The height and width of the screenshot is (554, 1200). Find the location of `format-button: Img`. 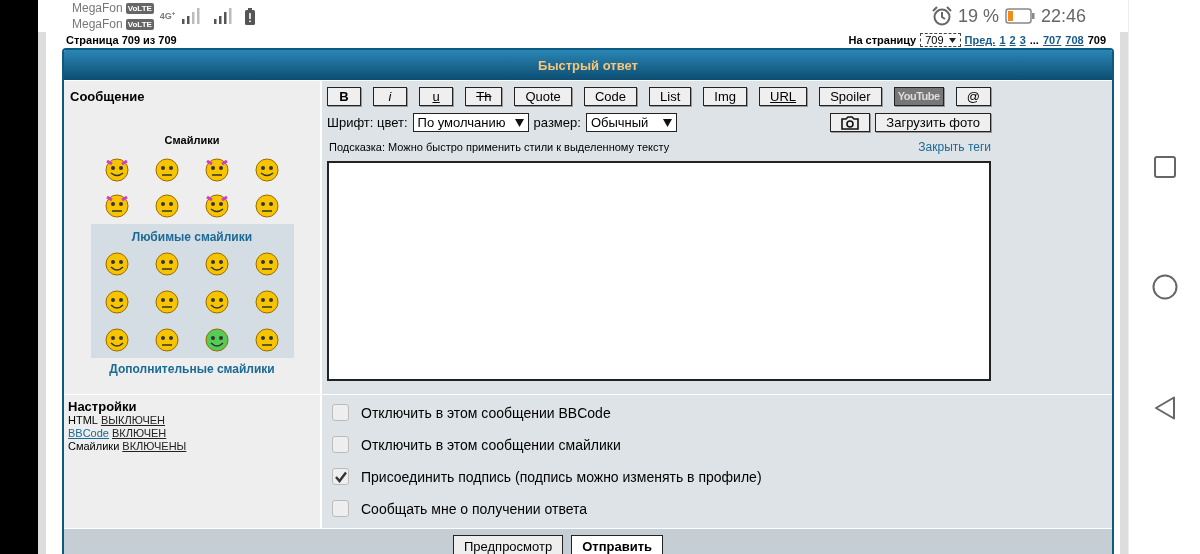

format-button: Img is located at coordinates (725, 96).